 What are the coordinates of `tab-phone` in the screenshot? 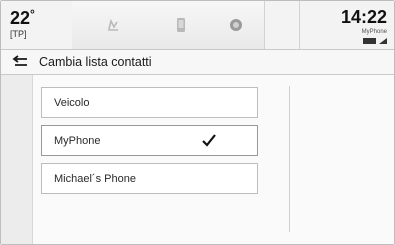 It's located at (181, 25).